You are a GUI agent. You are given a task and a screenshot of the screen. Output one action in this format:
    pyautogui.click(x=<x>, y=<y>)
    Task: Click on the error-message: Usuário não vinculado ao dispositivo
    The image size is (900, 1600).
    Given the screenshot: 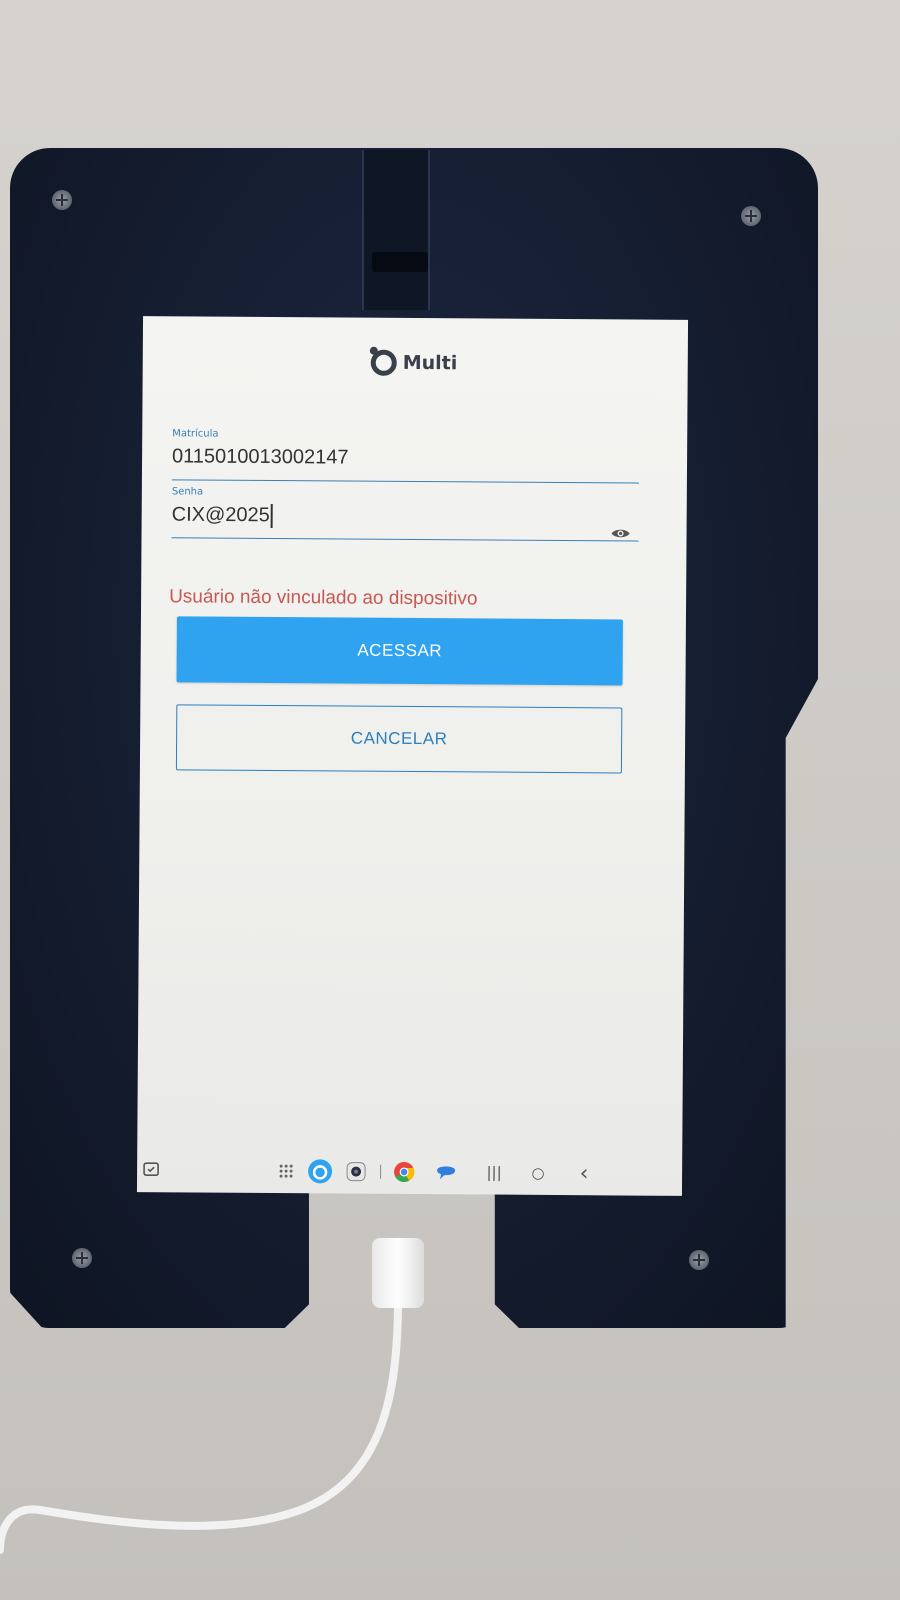 What is the action you would take?
    pyautogui.click(x=323, y=598)
    